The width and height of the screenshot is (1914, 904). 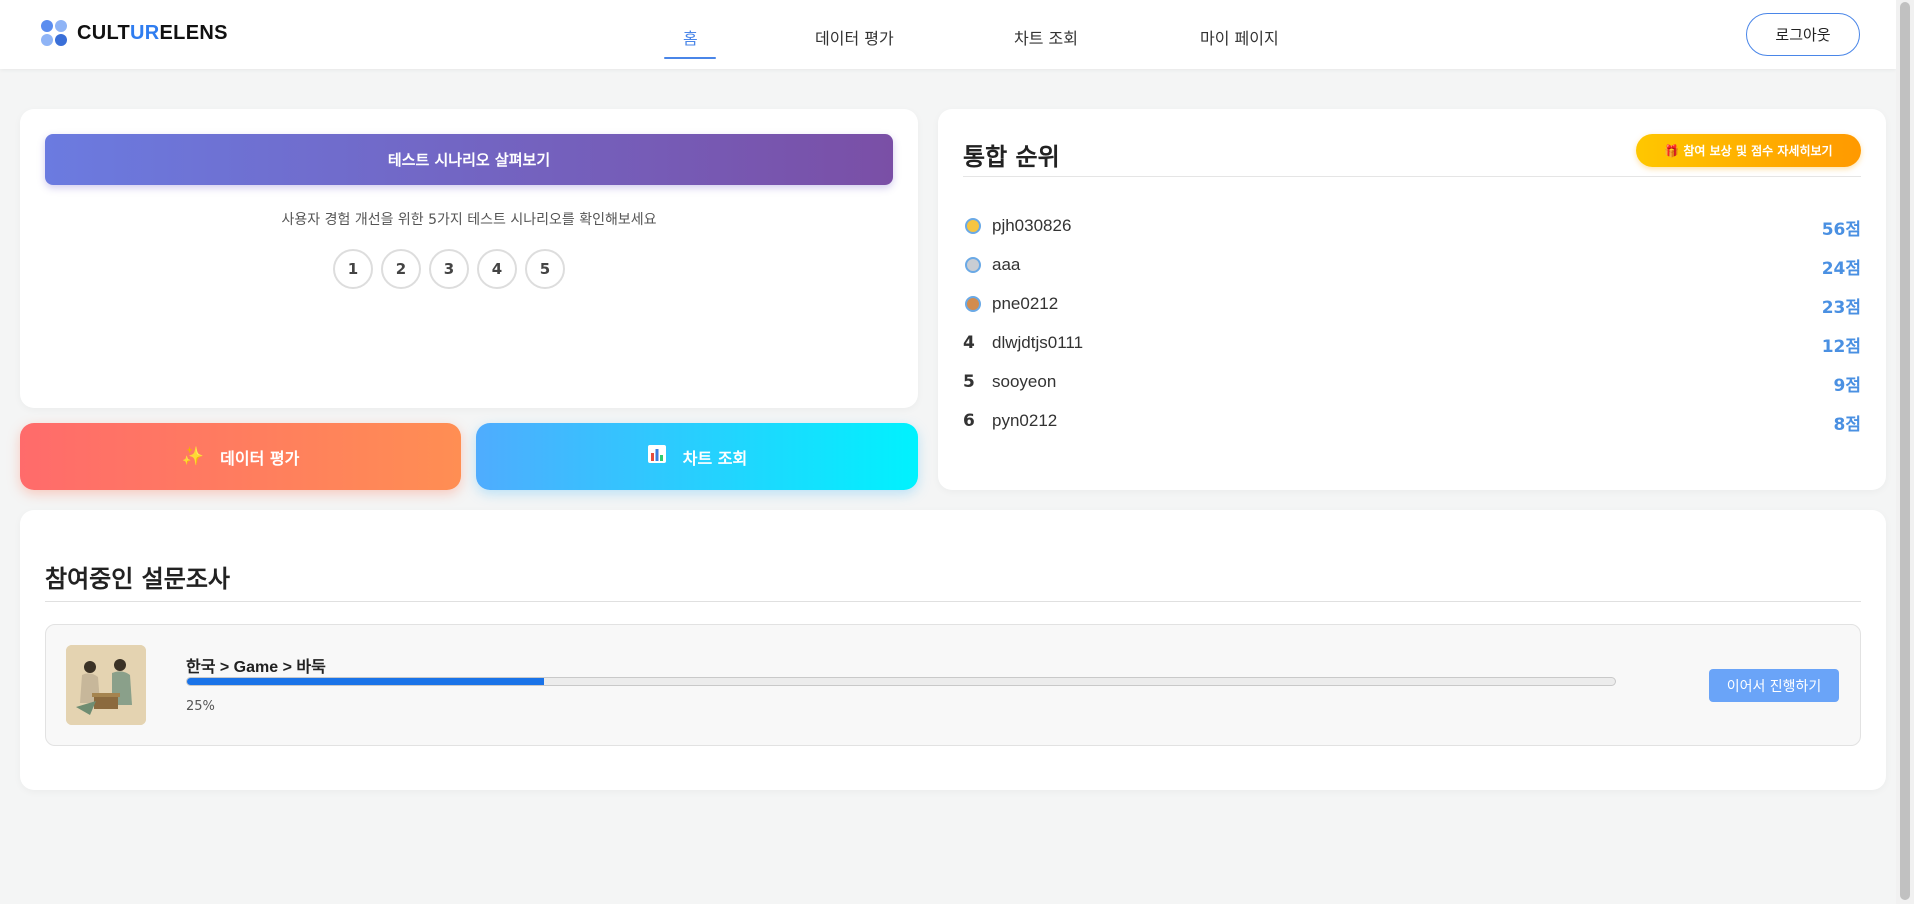 I want to click on ranking-row: pjh030826 56점, so click(x=1412, y=227).